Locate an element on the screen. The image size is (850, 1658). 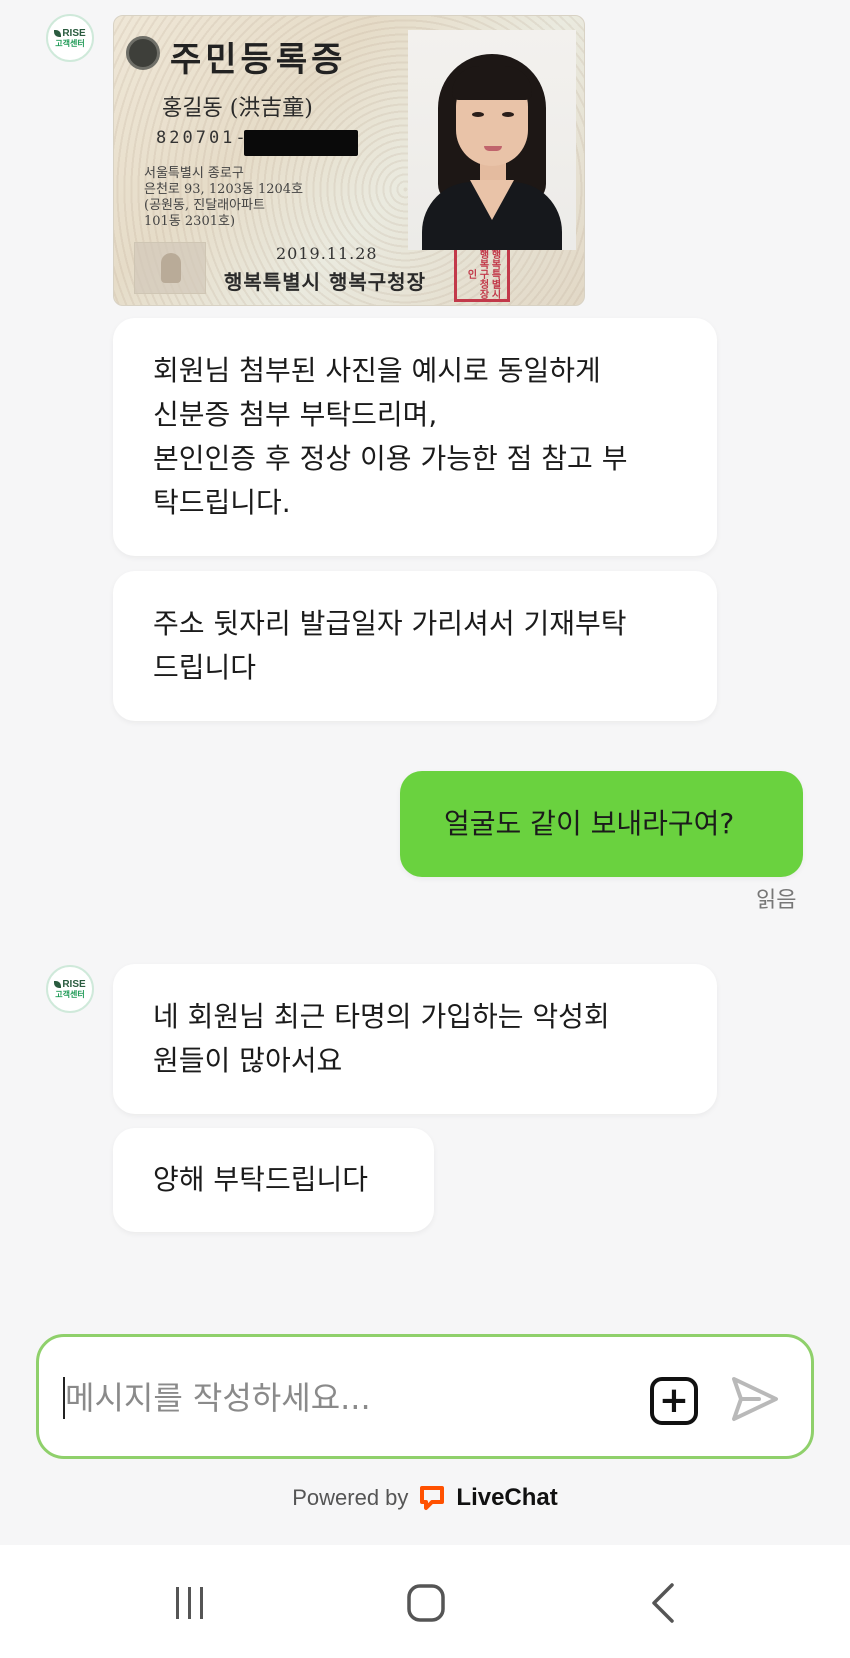
message-input is located at coordinates (355, 1398).